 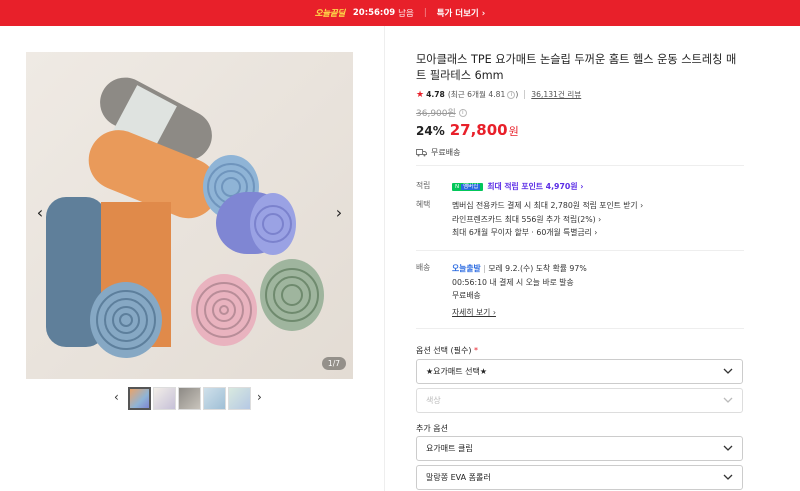 I want to click on original-price-row: 36,900원 i, so click(x=580, y=109).